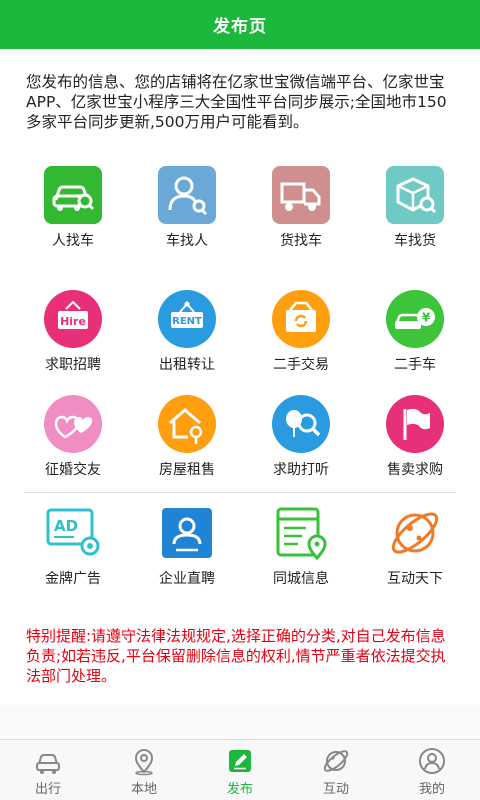  Describe the element at coordinates (187, 195) in the screenshot. I see `person-search-icon` at that location.